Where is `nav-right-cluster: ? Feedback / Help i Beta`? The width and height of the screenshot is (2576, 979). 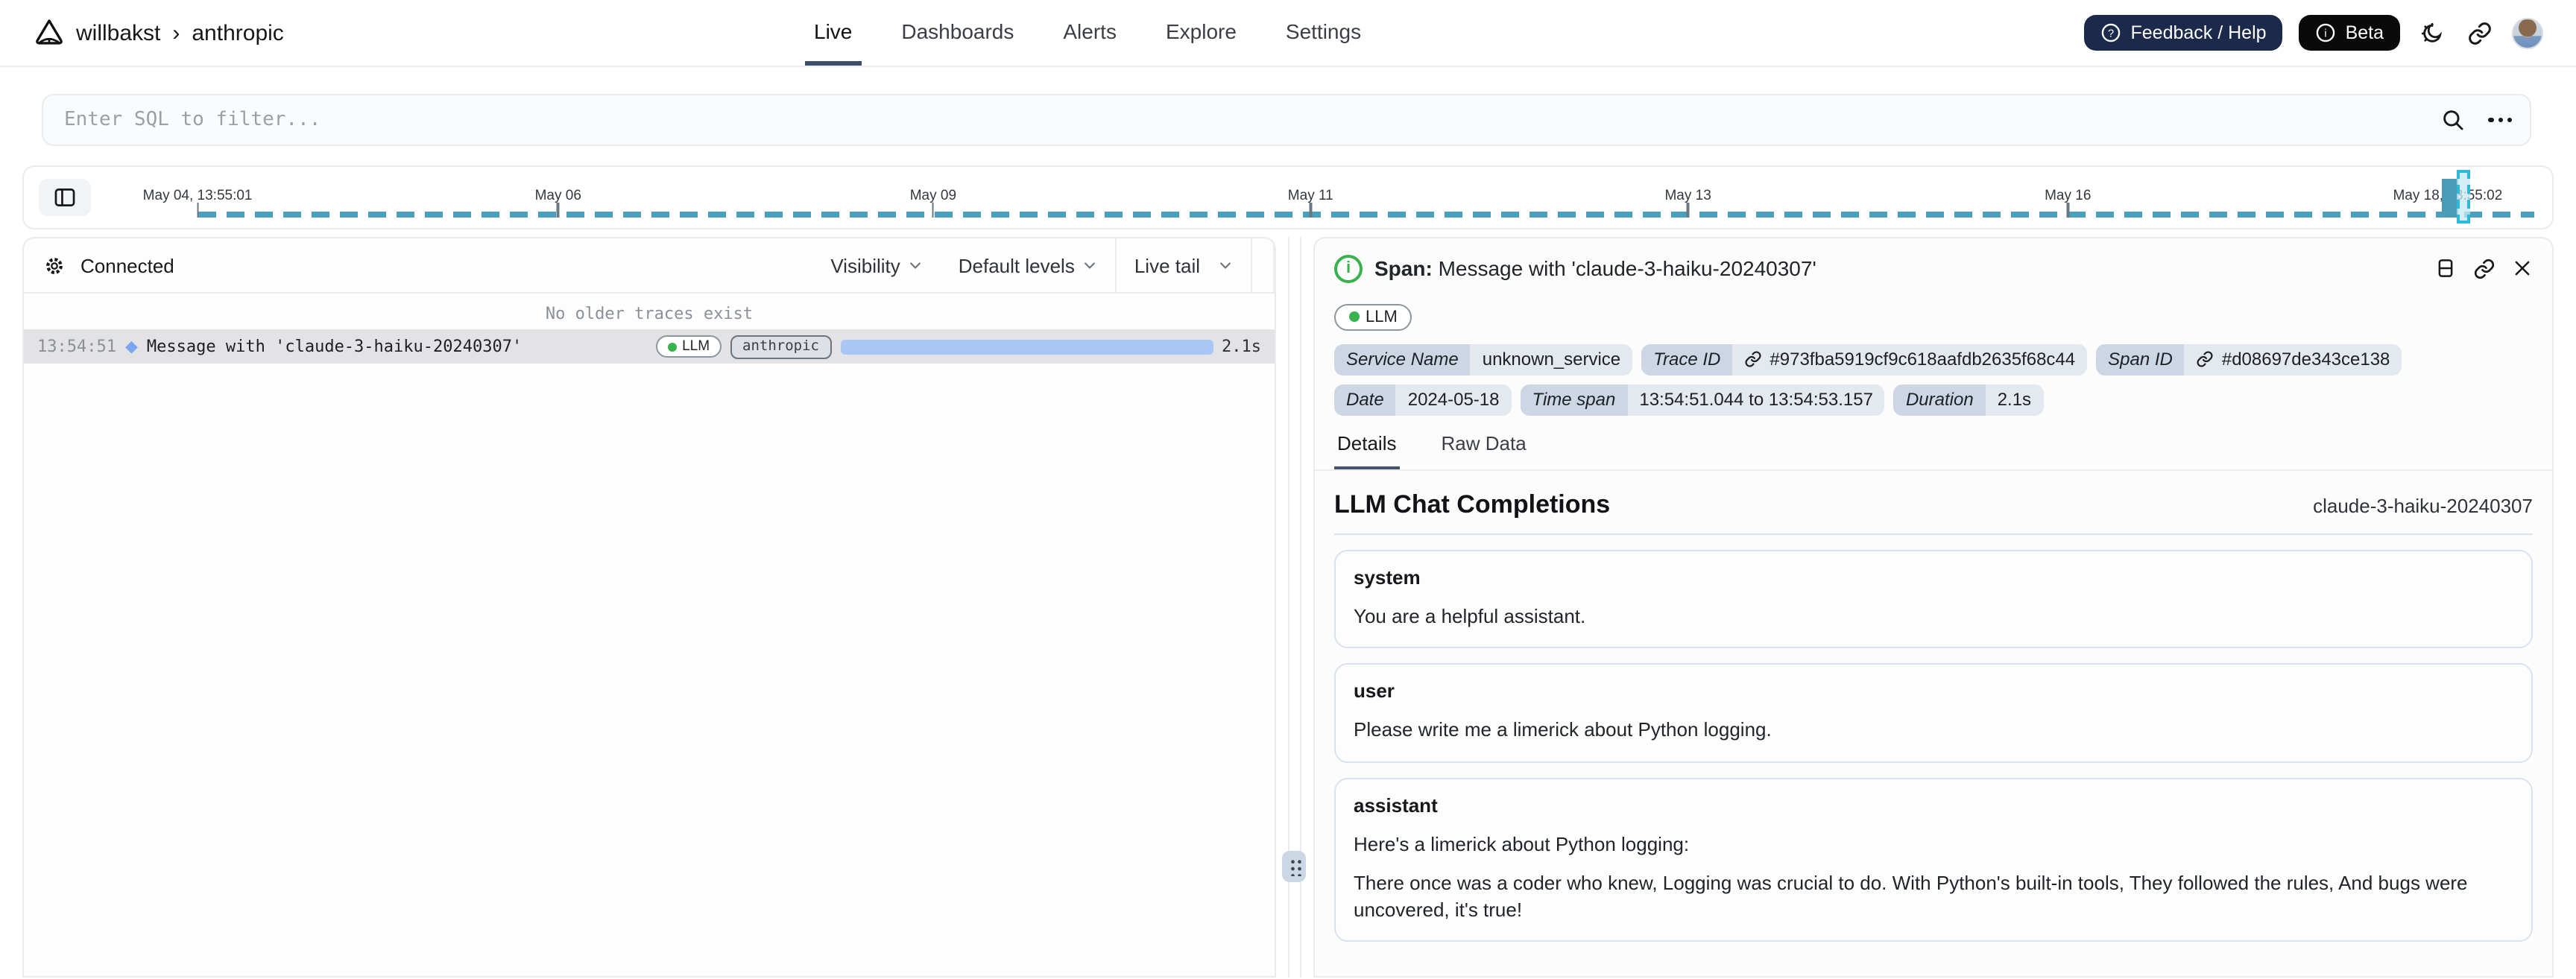 nav-right-cluster: ? Feedback / Help i Beta is located at coordinates (2313, 33).